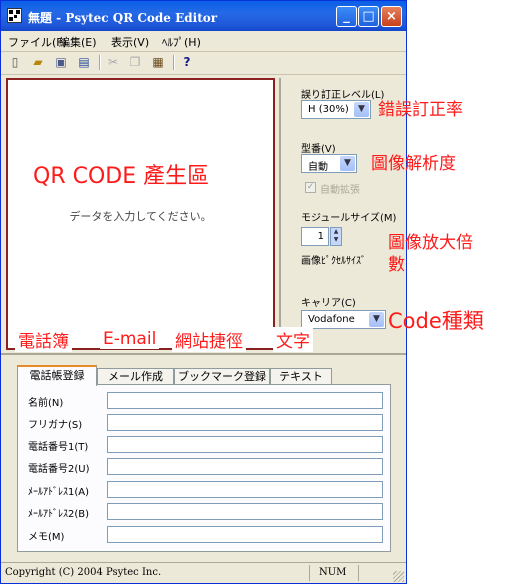  Describe the element at coordinates (245, 466) in the screenshot. I see `phone2-input` at that location.